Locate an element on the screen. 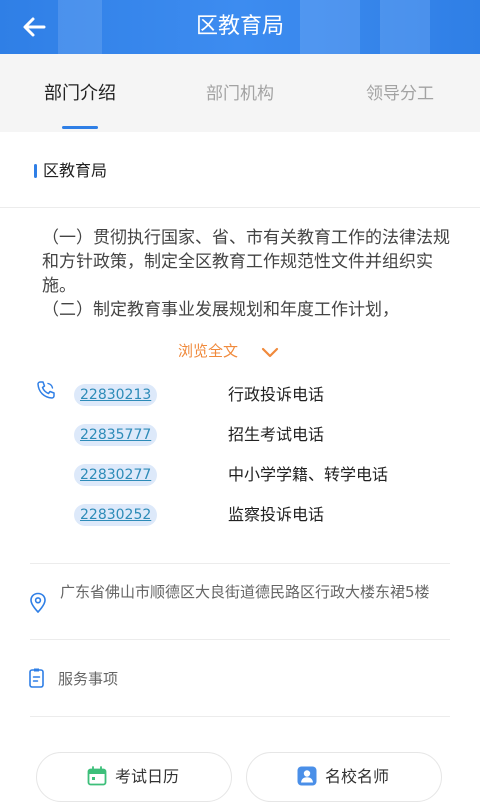 This screenshot has width=480, height=802. famous-schools-teachers-button: 名校名师 is located at coordinates (344, 777).